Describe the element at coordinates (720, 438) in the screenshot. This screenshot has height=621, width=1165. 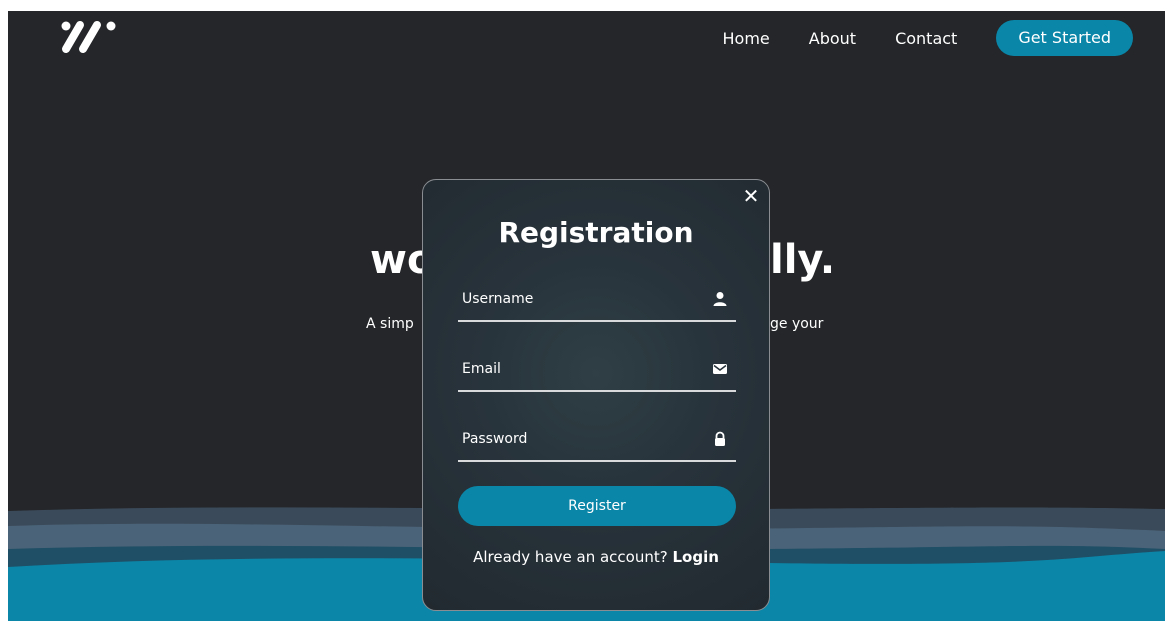
I see `lock-icon` at that location.